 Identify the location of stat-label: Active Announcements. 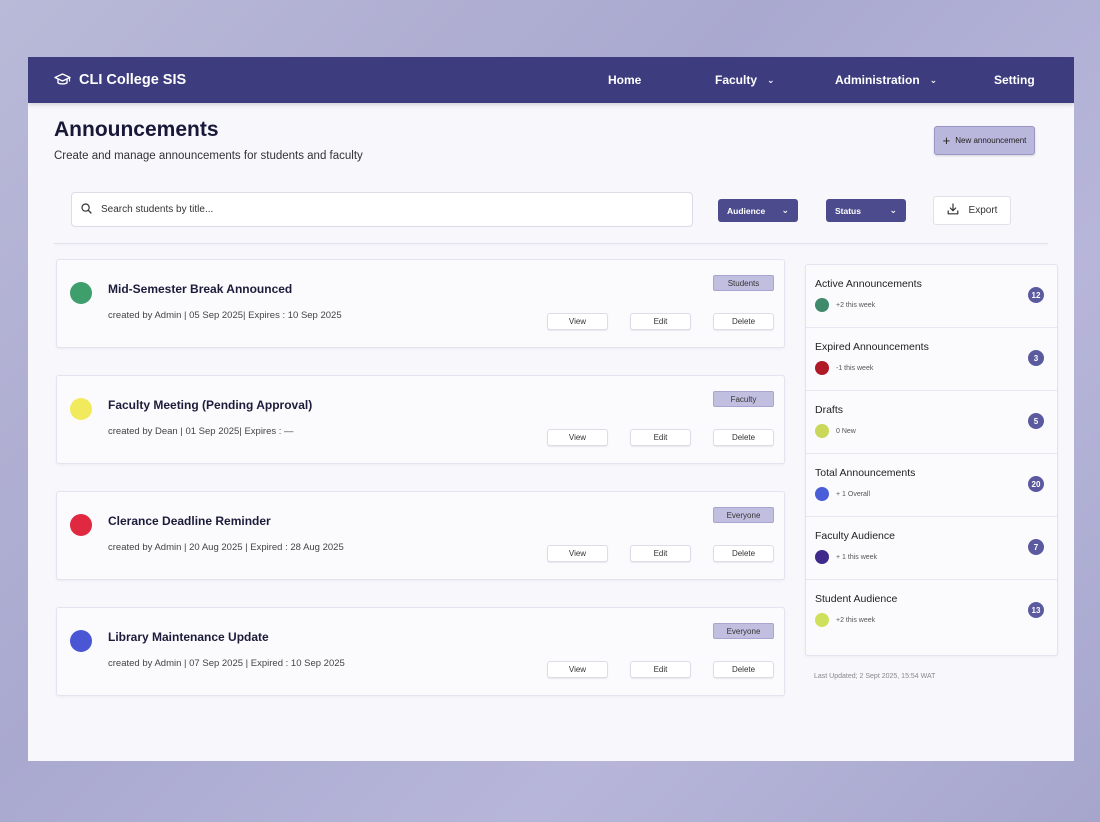
(868, 284).